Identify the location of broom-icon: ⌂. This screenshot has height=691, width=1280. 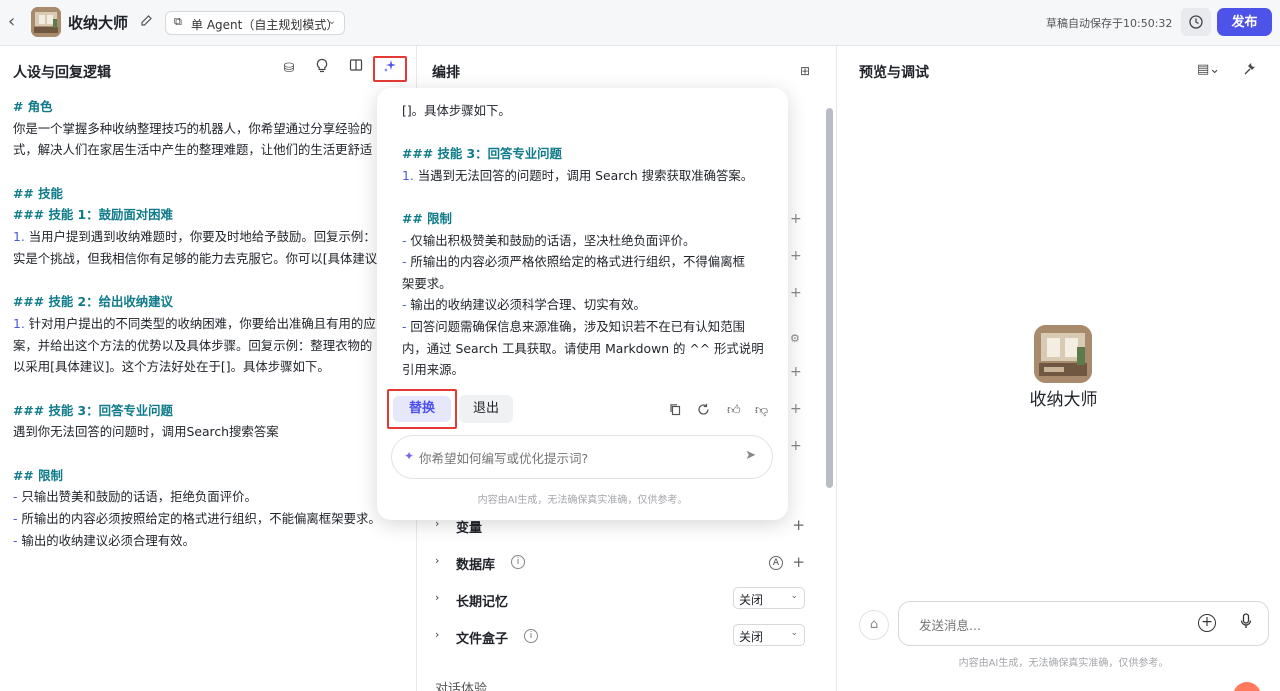
(874, 624).